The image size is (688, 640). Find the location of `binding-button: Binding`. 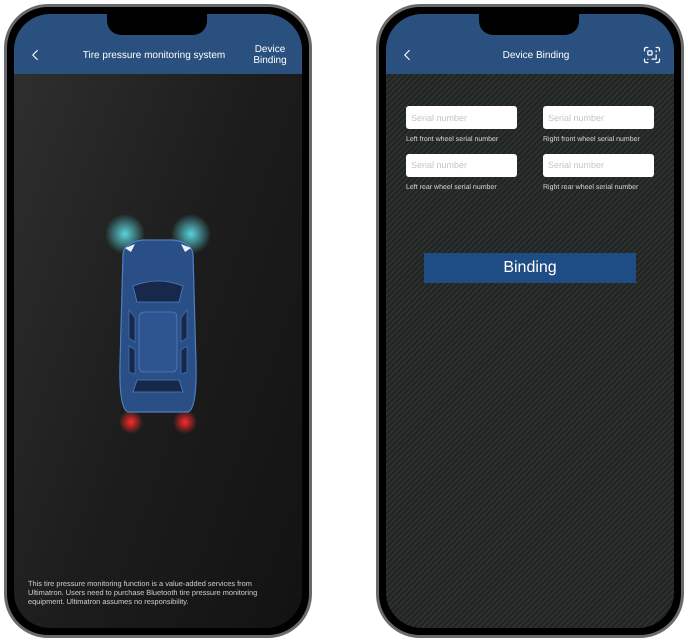

binding-button: Binding is located at coordinates (530, 268).